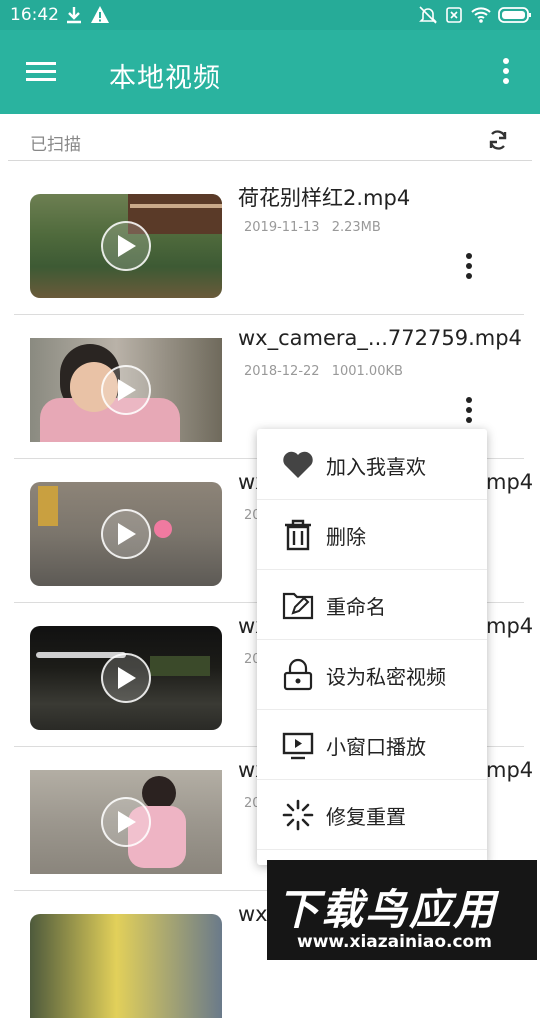 This screenshot has height=1034, width=540. Describe the element at coordinates (298, 674) in the screenshot. I see `lock-icon` at that location.